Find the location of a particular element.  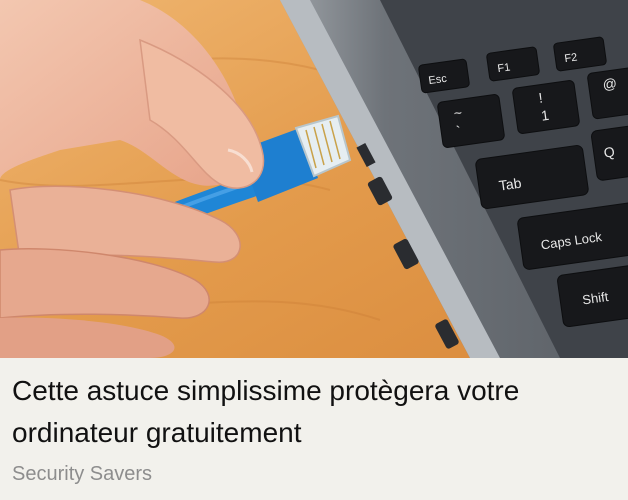

ad-source: Security Savers is located at coordinates (82, 474).